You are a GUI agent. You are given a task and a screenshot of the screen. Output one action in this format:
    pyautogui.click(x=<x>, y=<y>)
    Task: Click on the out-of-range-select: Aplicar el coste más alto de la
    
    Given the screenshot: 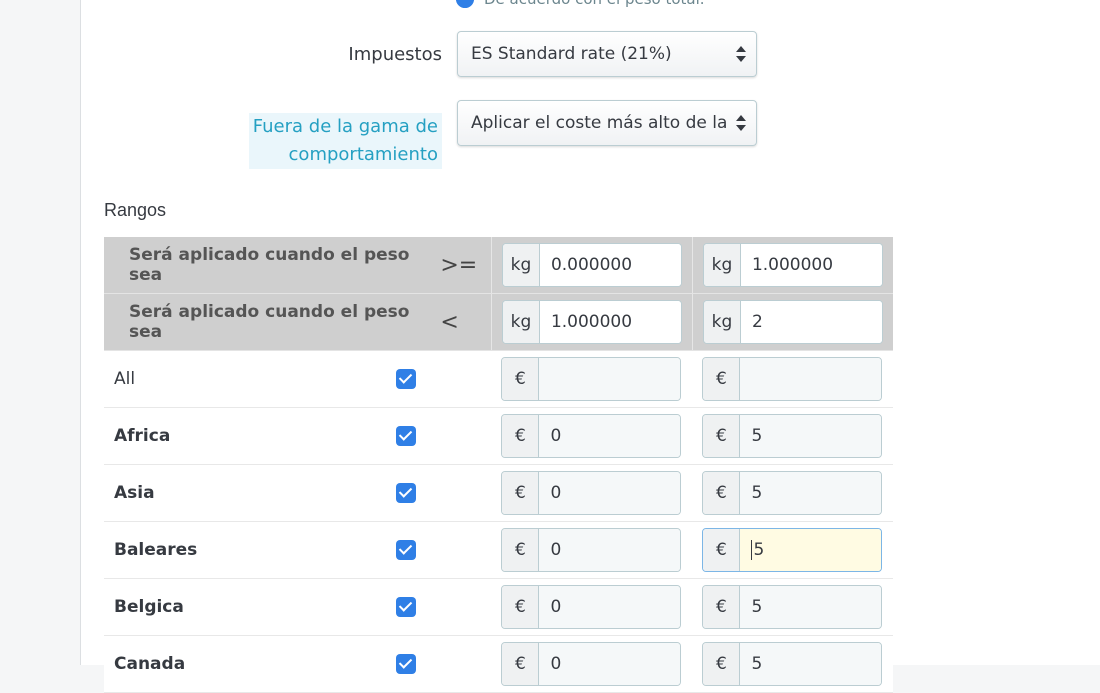 What is the action you would take?
    pyautogui.click(x=607, y=123)
    